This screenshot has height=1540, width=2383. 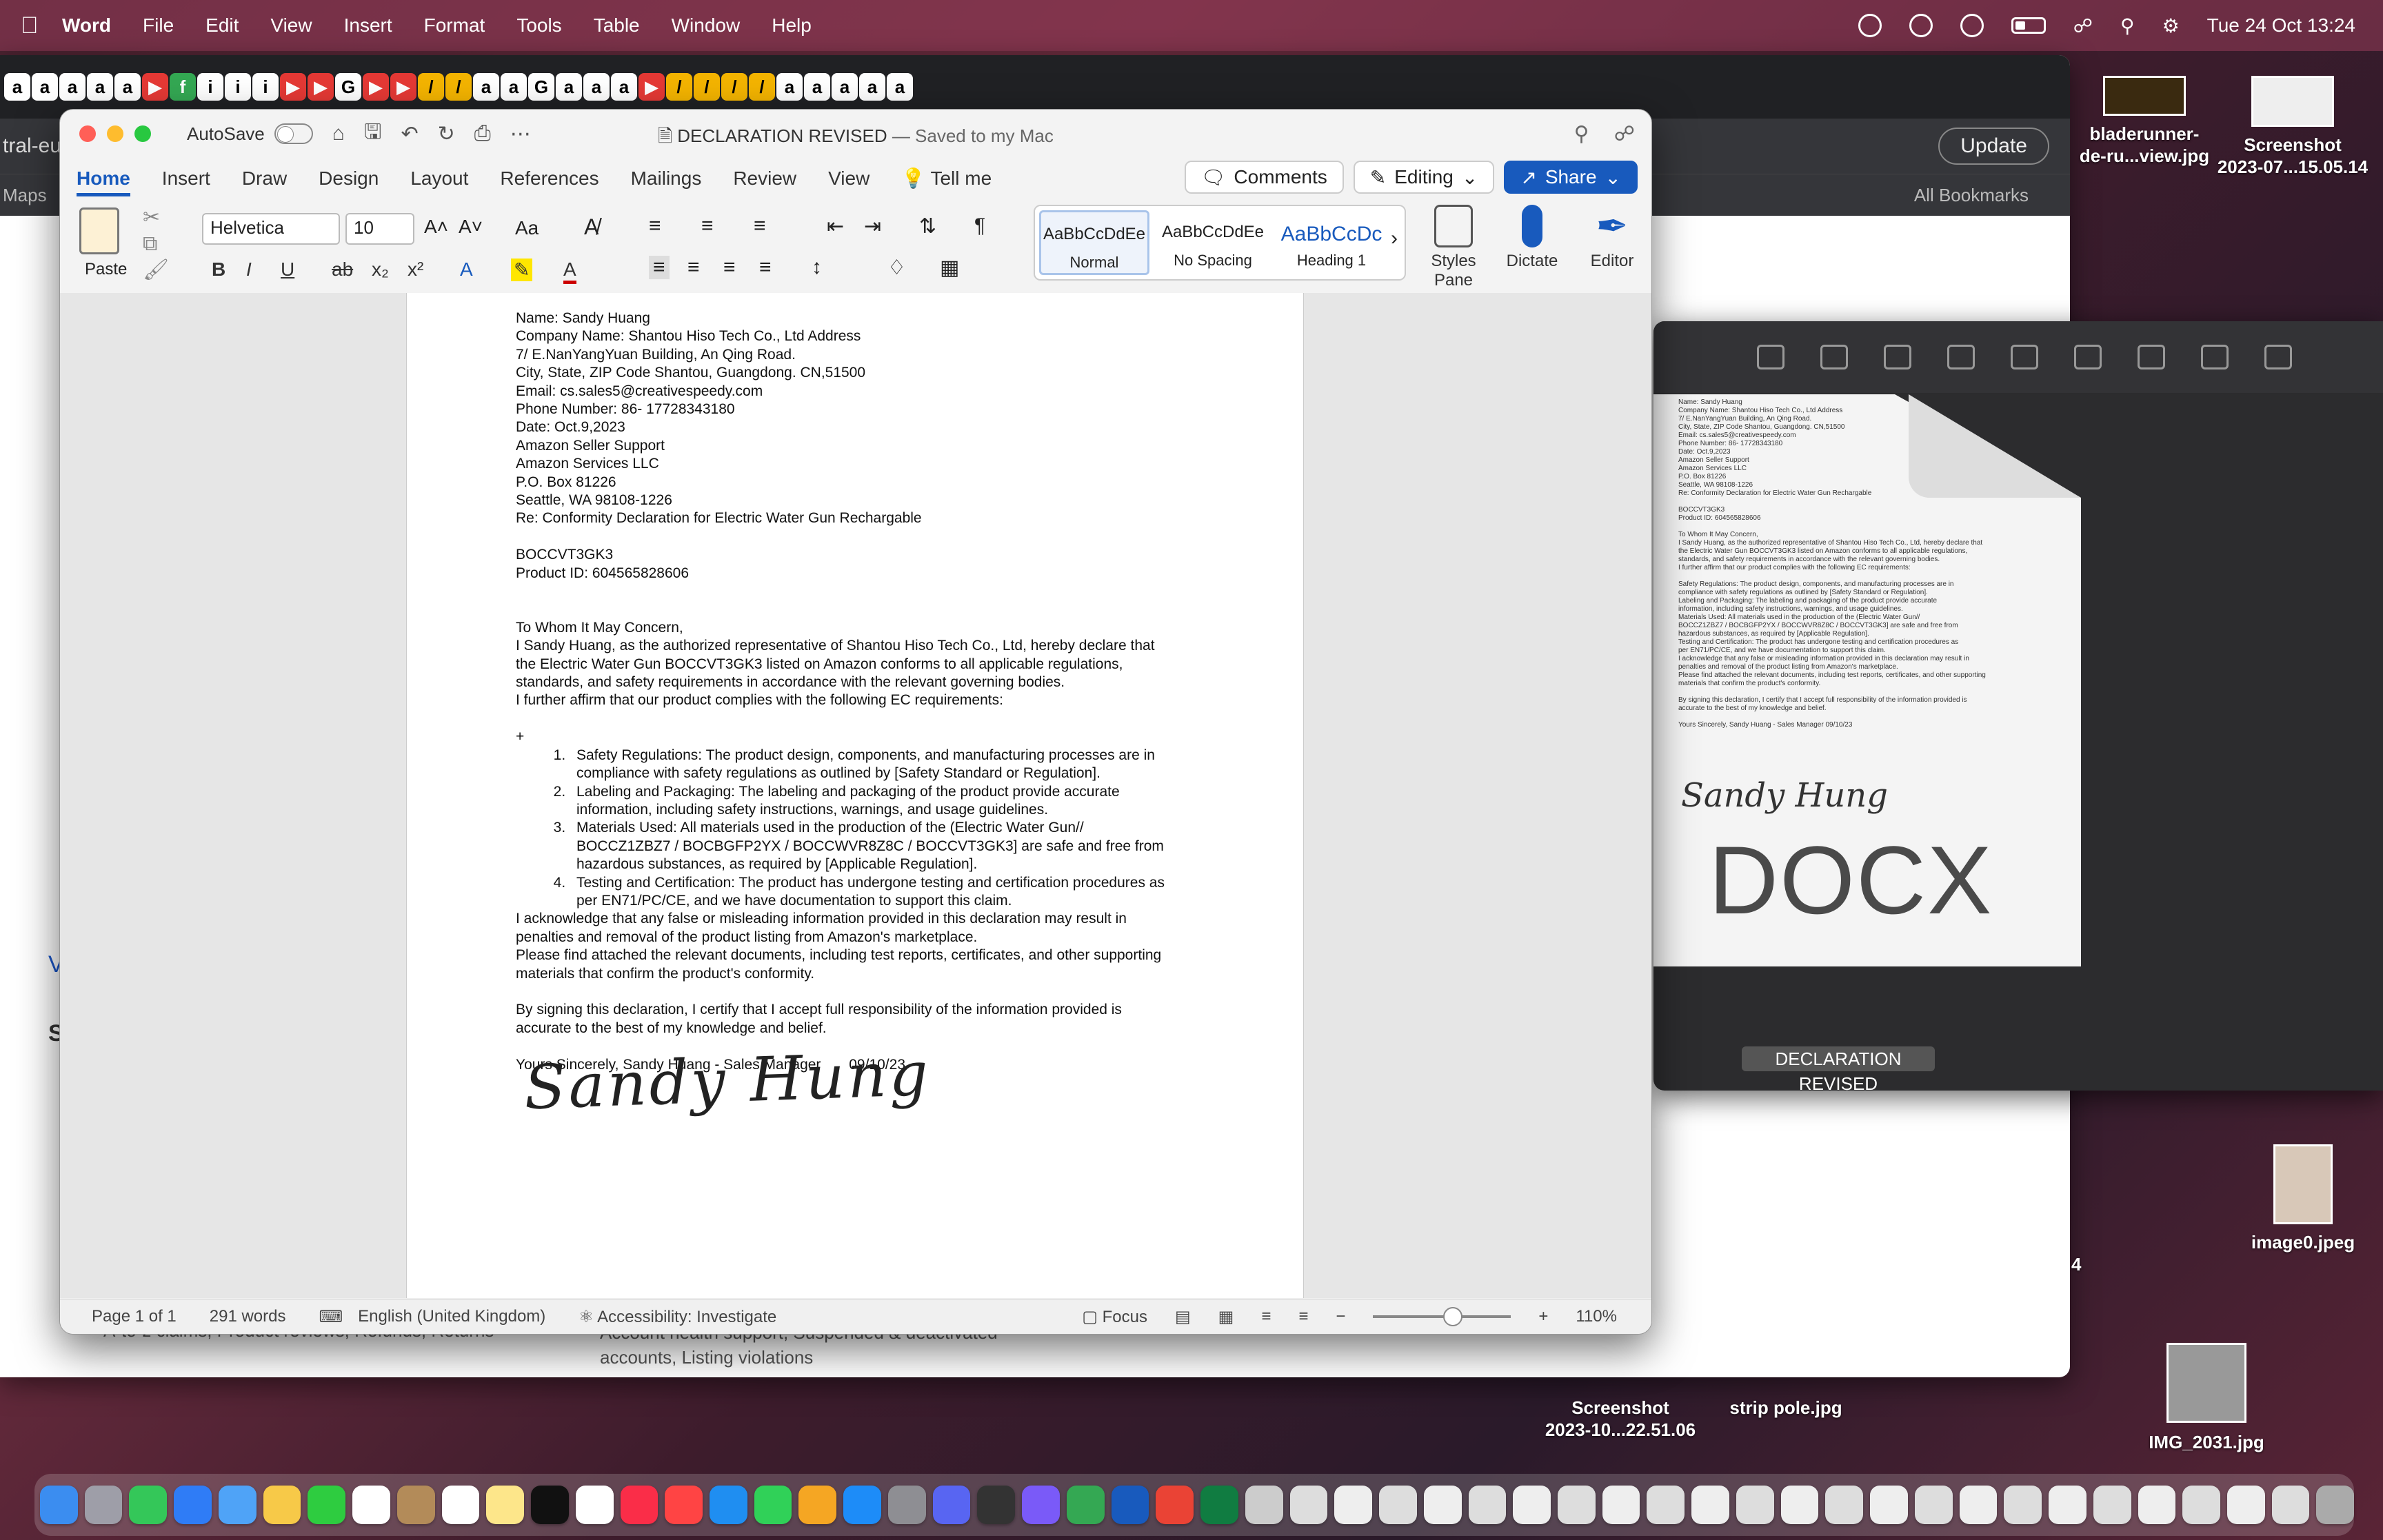 What do you see at coordinates (1394, 243) in the screenshot?
I see `chevron-right-icon: ›` at bounding box center [1394, 243].